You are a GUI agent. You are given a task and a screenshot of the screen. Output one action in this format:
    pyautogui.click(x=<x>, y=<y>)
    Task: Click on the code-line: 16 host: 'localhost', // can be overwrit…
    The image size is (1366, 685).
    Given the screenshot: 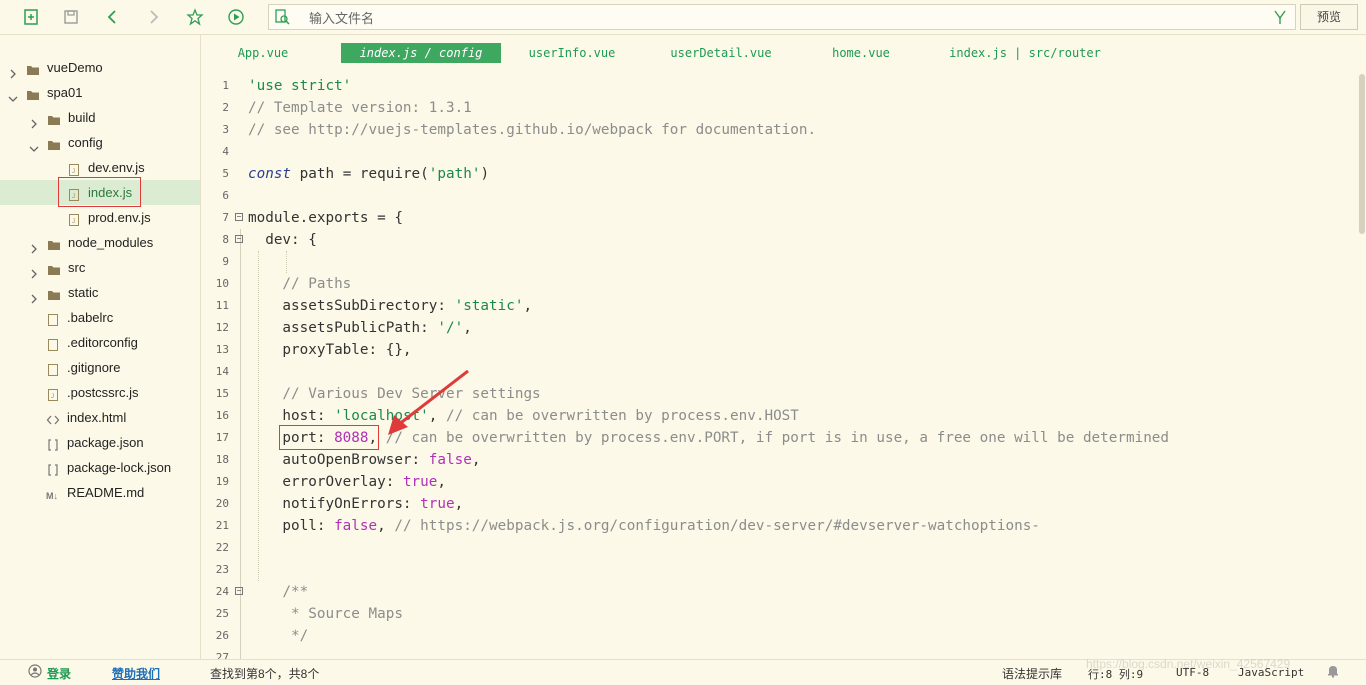 What is the action you would take?
    pyautogui.click(x=779, y=416)
    